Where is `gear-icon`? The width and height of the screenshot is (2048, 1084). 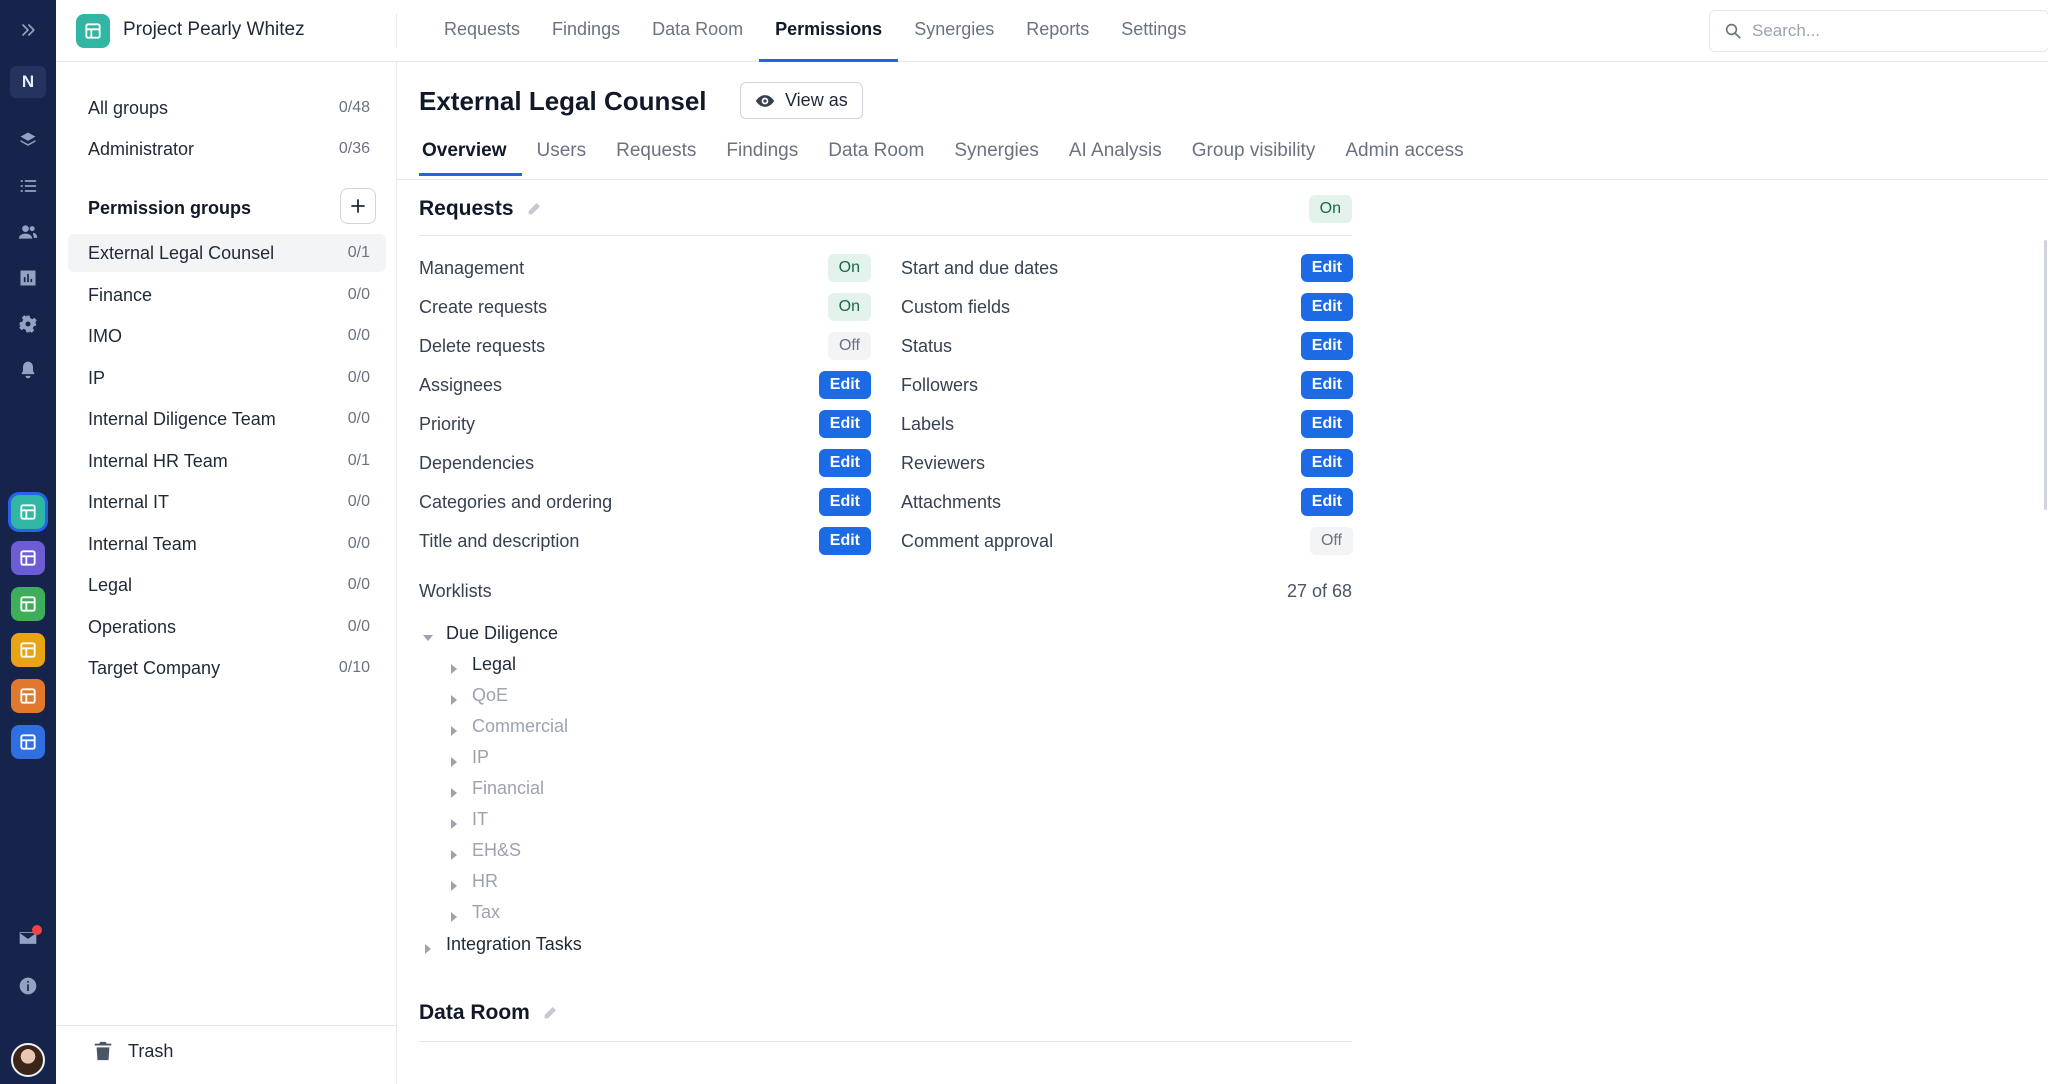 gear-icon is located at coordinates (28, 324).